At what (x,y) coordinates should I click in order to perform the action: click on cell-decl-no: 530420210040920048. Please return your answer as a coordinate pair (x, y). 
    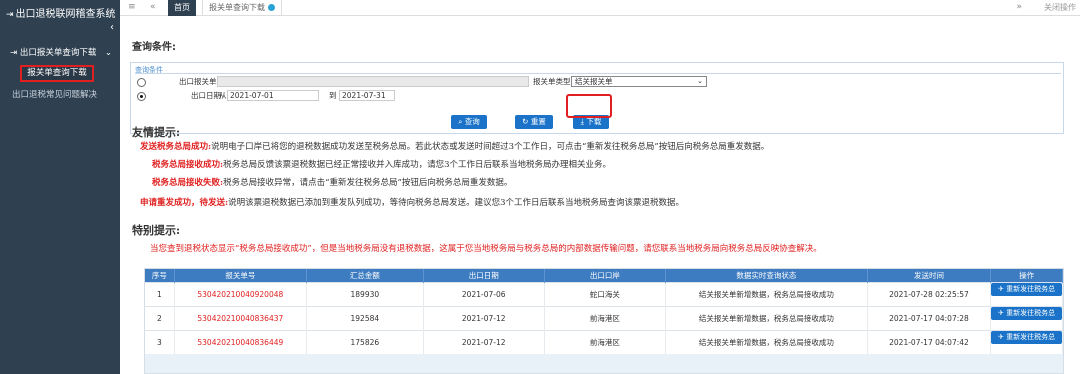
    Looking at the image, I should click on (241, 293).